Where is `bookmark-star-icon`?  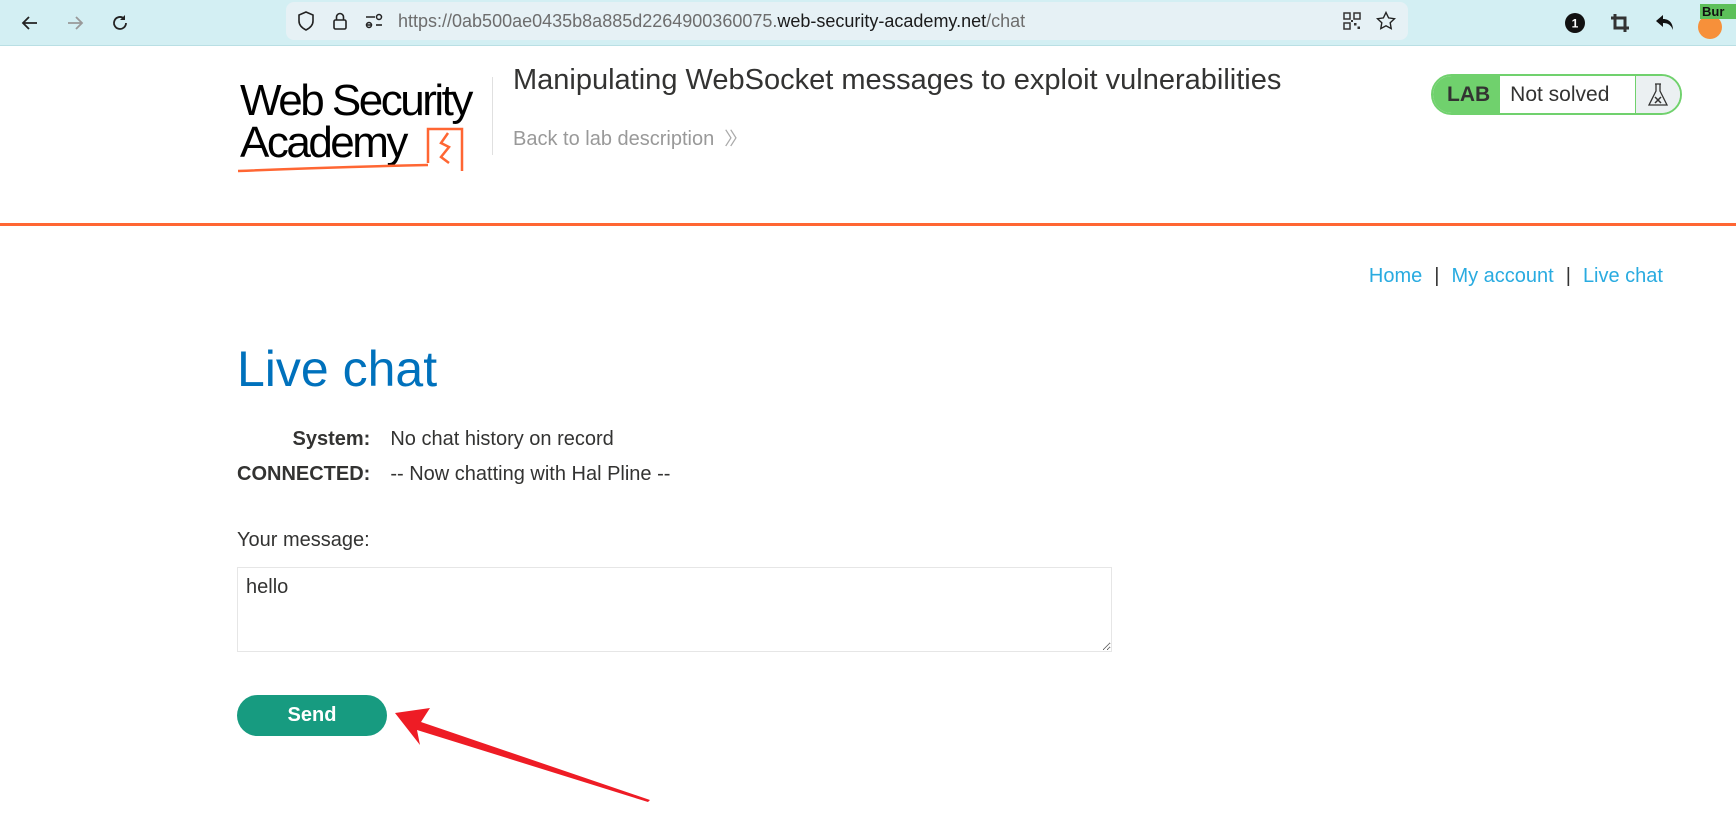
bookmark-star-icon is located at coordinates (1386, 21).